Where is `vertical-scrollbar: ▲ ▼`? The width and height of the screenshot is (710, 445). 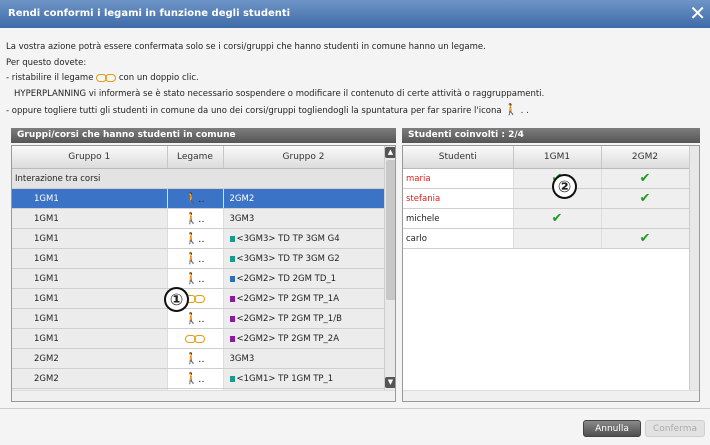 vertical-scrollbar: ▲ ▼ is located at coordinates (389, 268).